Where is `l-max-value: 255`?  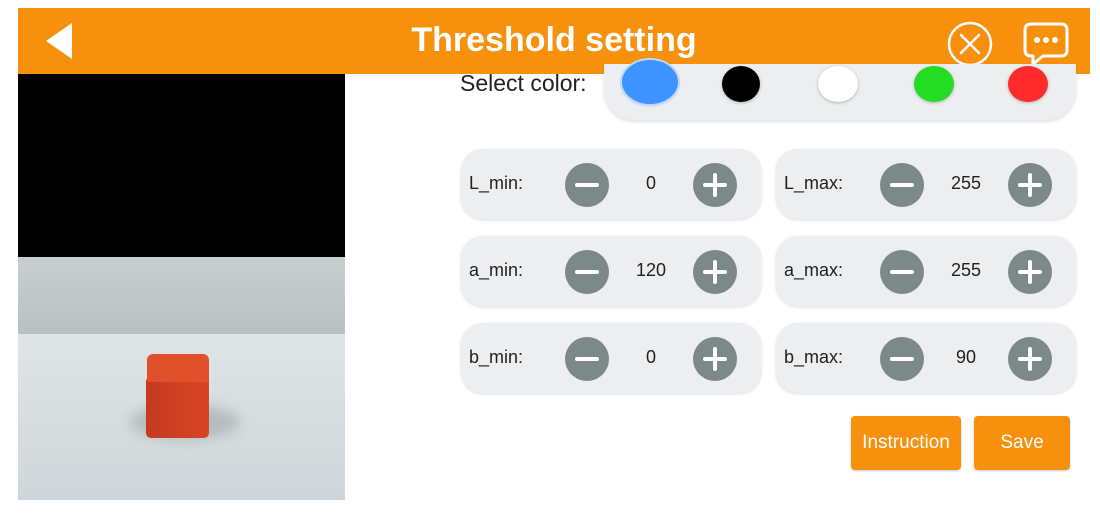 l-max-value: 255 is located at coordinates (966, 183).